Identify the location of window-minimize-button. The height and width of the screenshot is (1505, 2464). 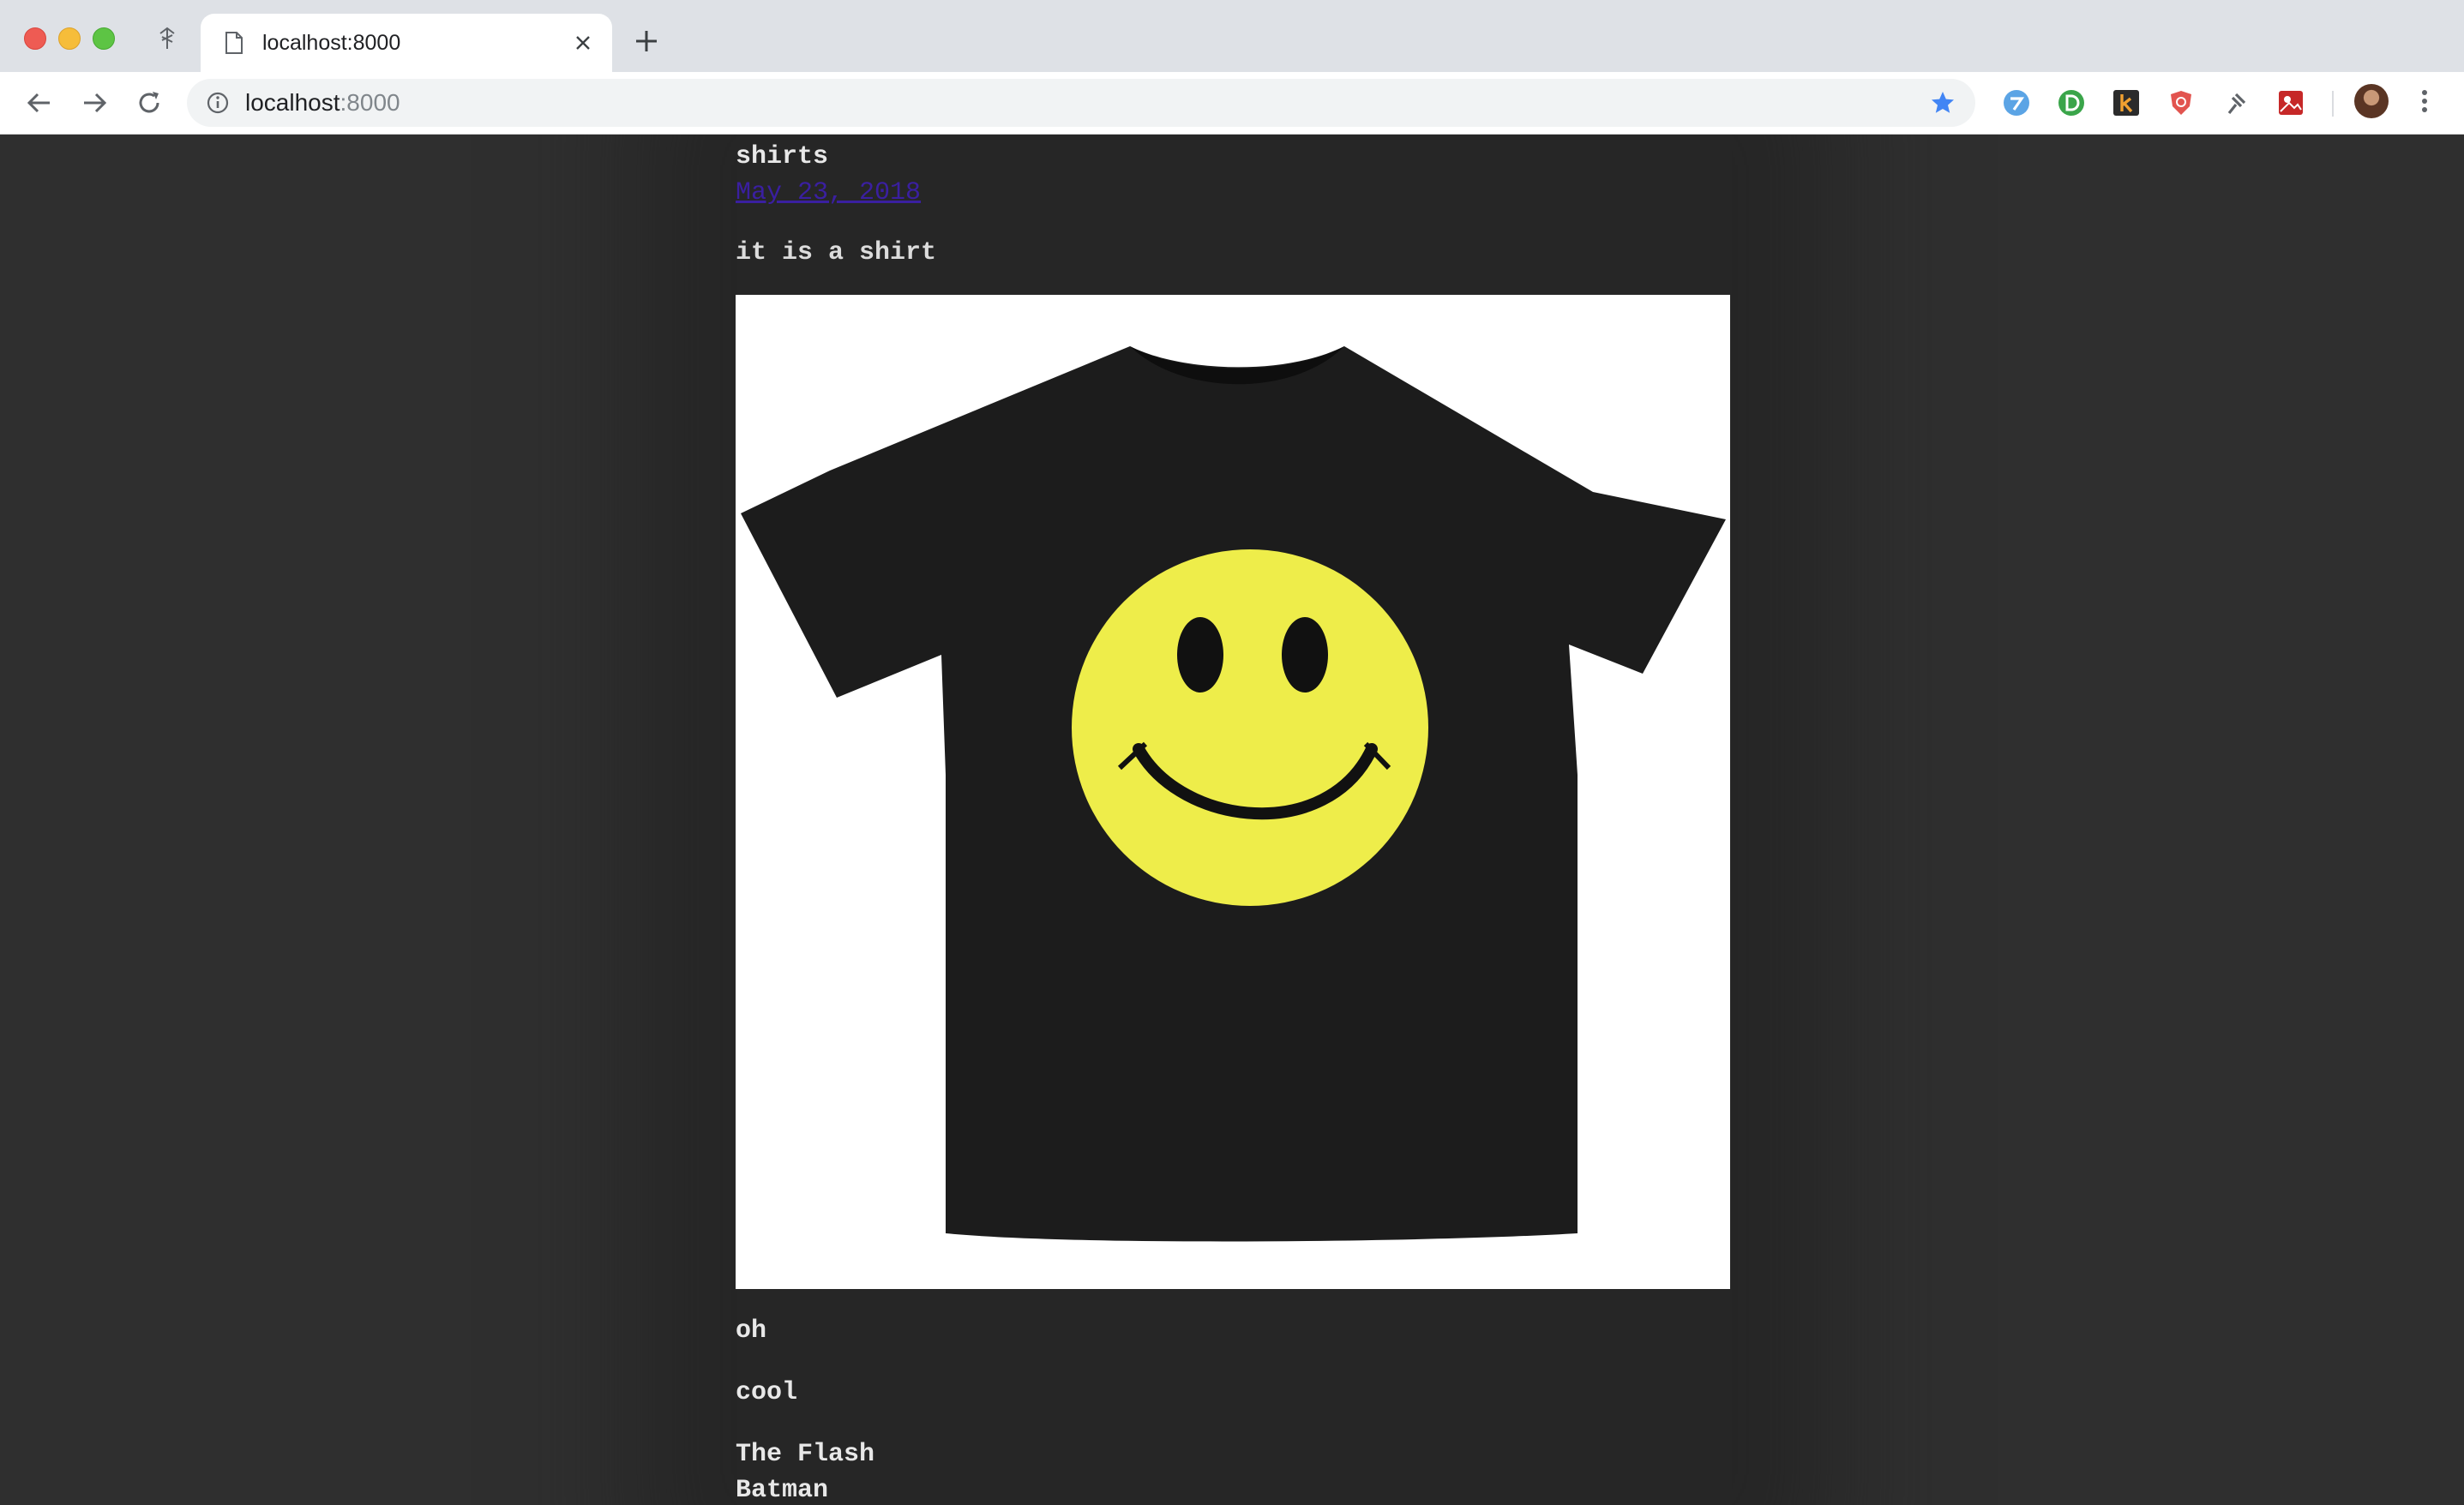
(69, 38).